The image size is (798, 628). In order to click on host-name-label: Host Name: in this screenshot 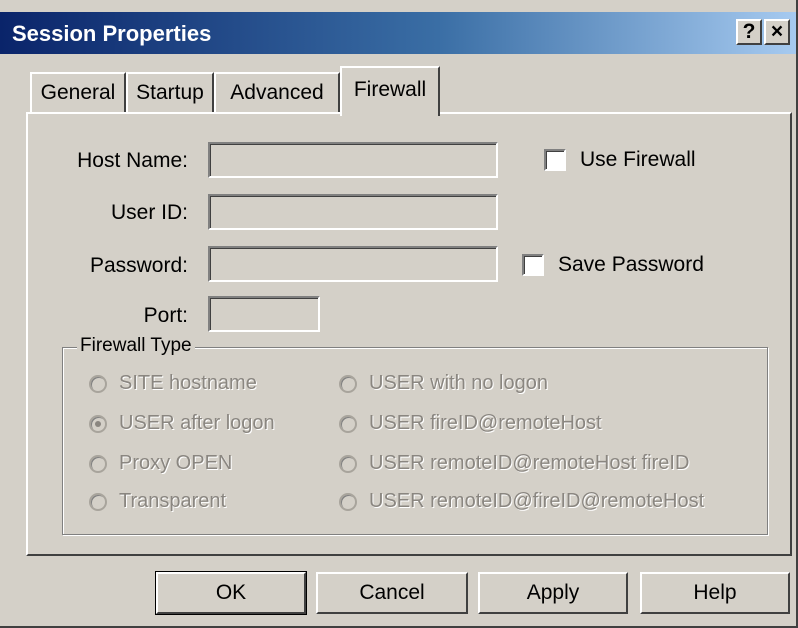, I will do `click(132, 160)`.